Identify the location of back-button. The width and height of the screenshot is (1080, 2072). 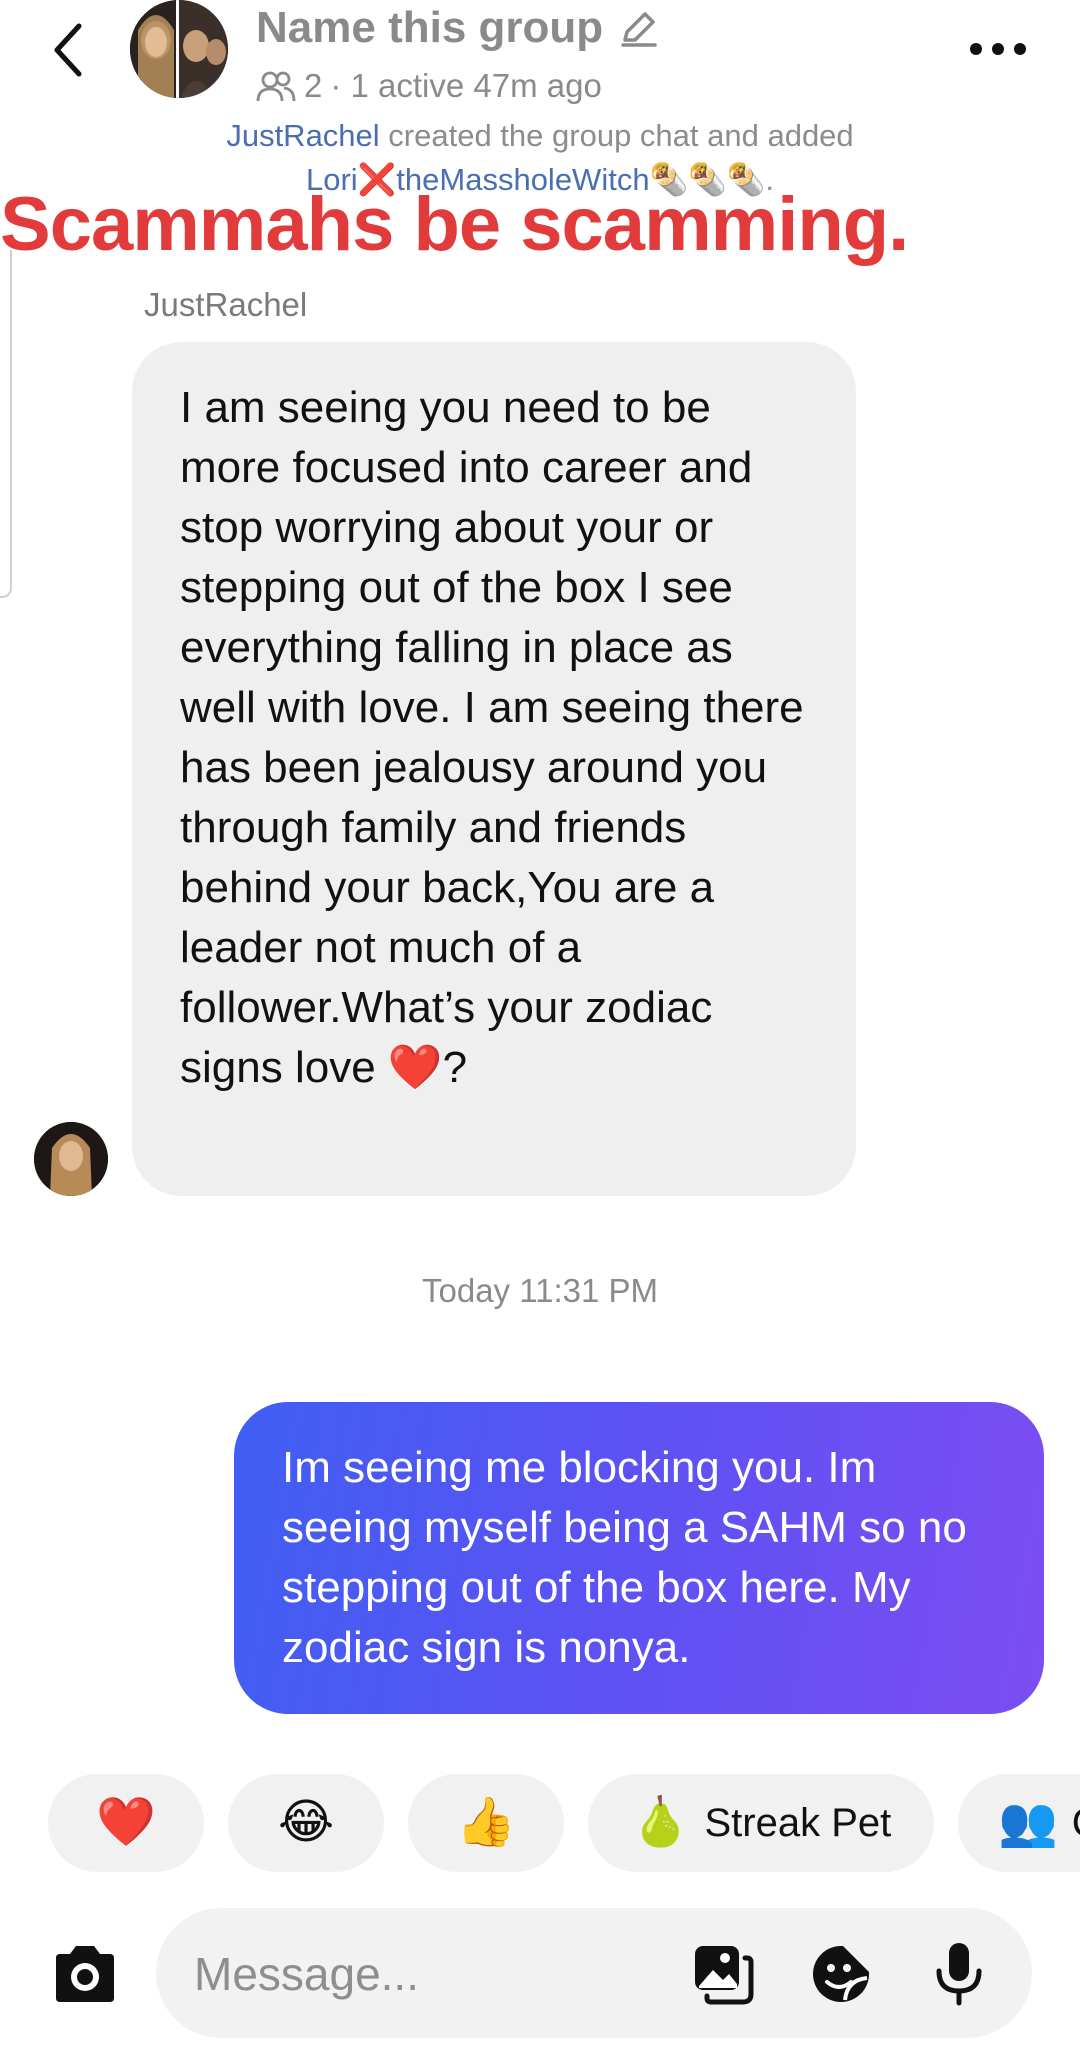
(68, 50).